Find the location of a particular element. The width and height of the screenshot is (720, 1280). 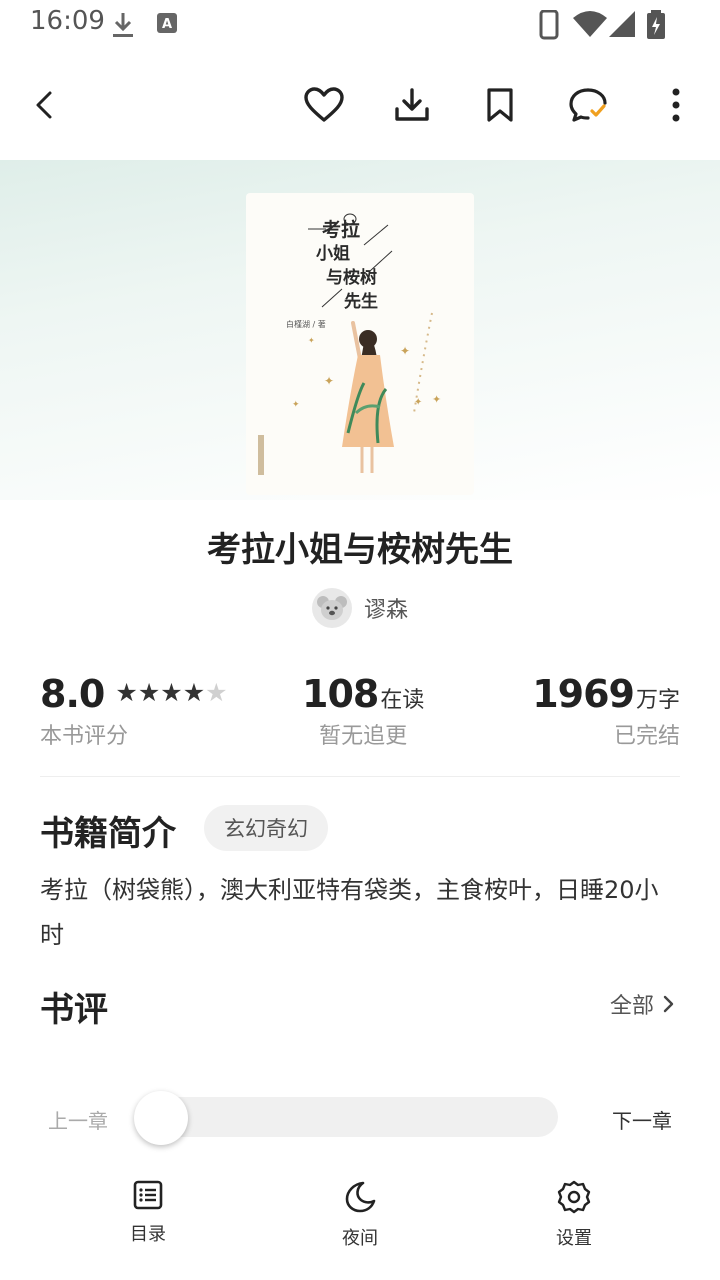

signal-icon is located at coordinates (622, 24).